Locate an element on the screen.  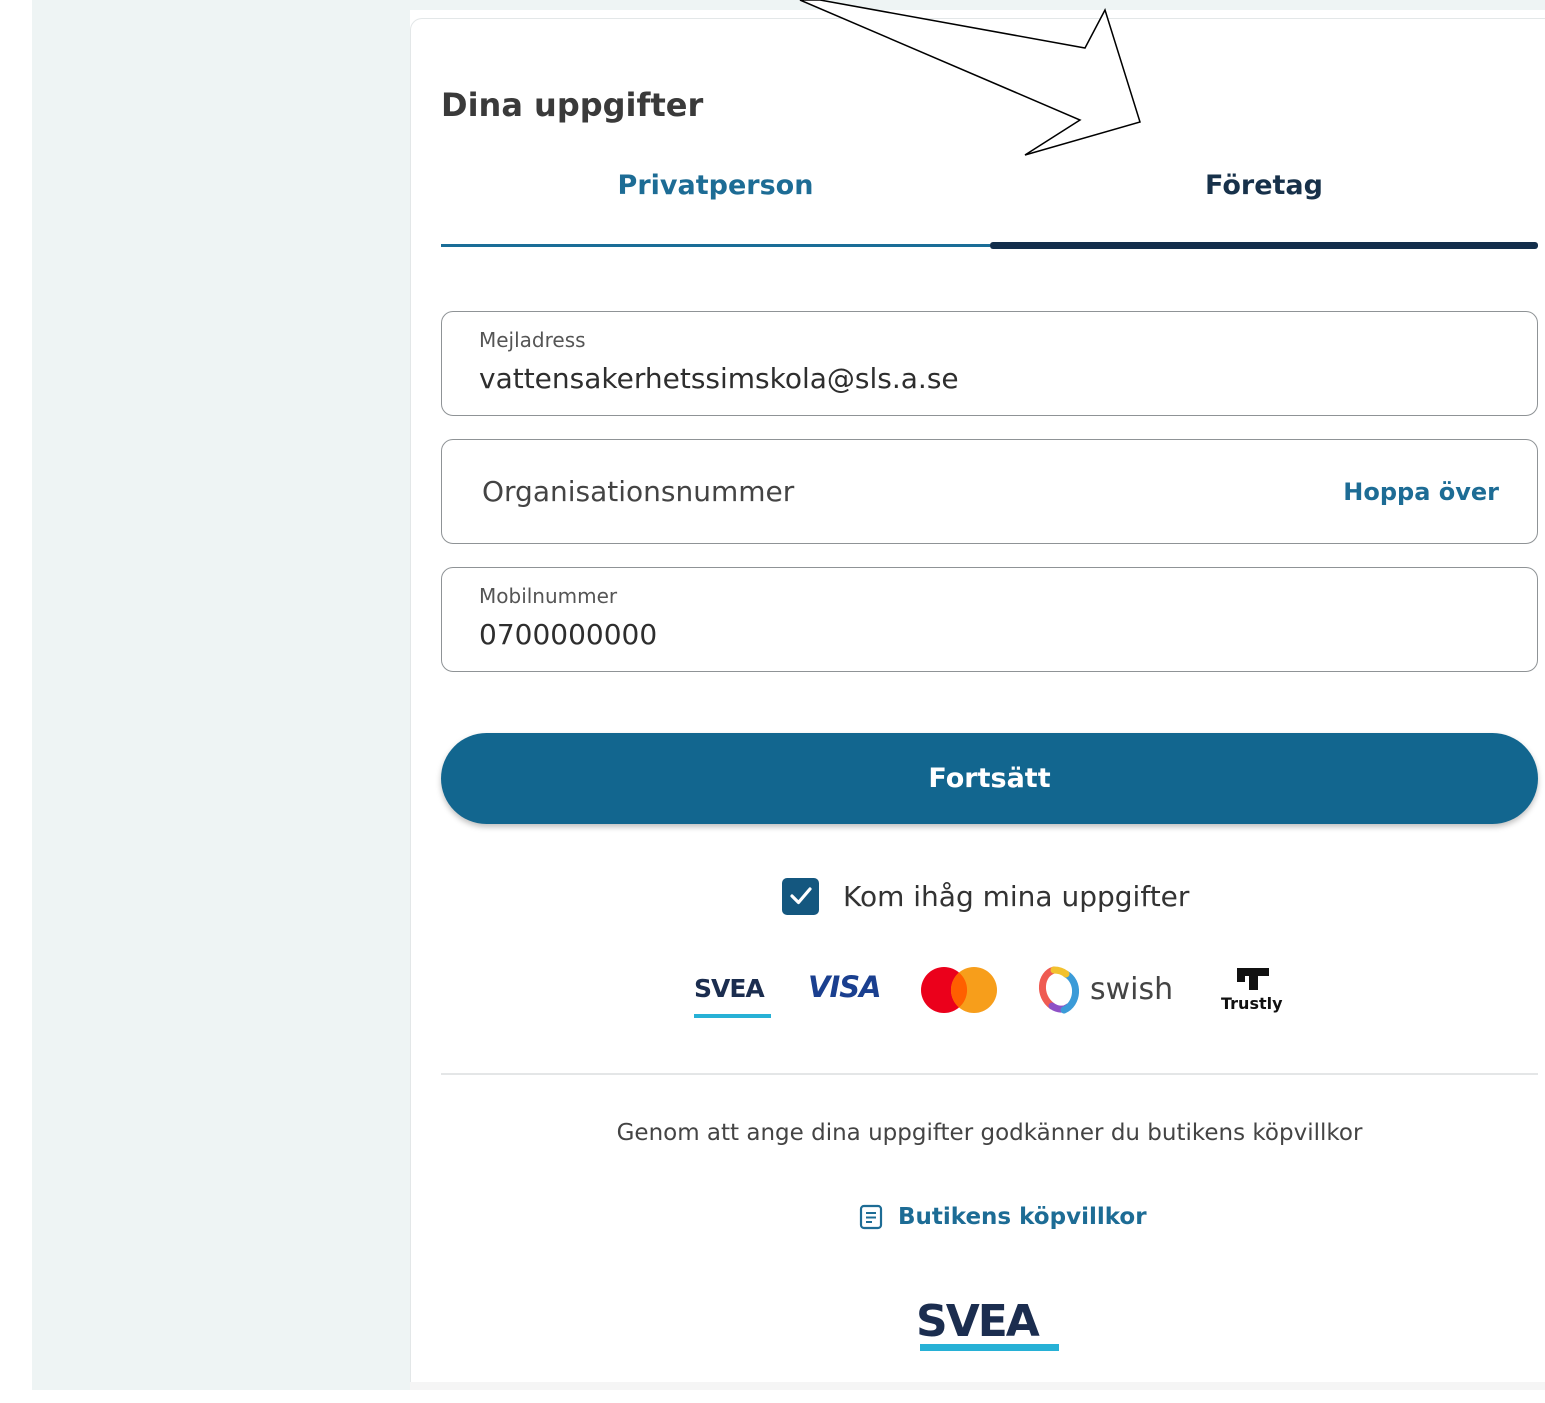
trustly-mark-icon is located at coordinates (1253, 979).